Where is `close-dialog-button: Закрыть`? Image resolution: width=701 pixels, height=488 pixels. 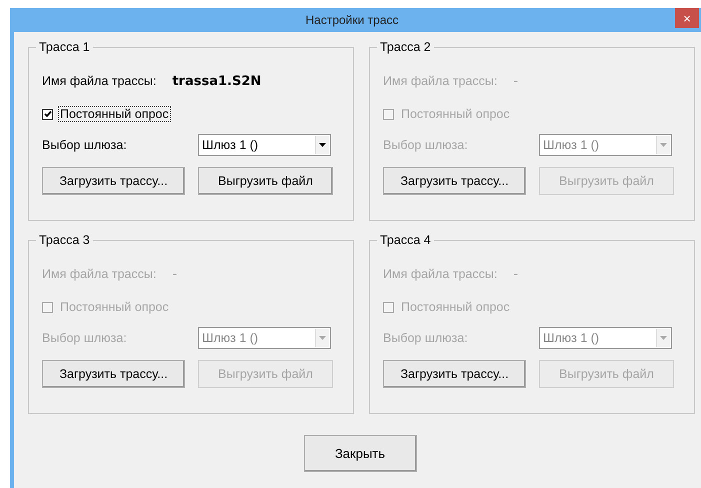
close-dialog-button: Закрыть is located at coordinates (360, 453).